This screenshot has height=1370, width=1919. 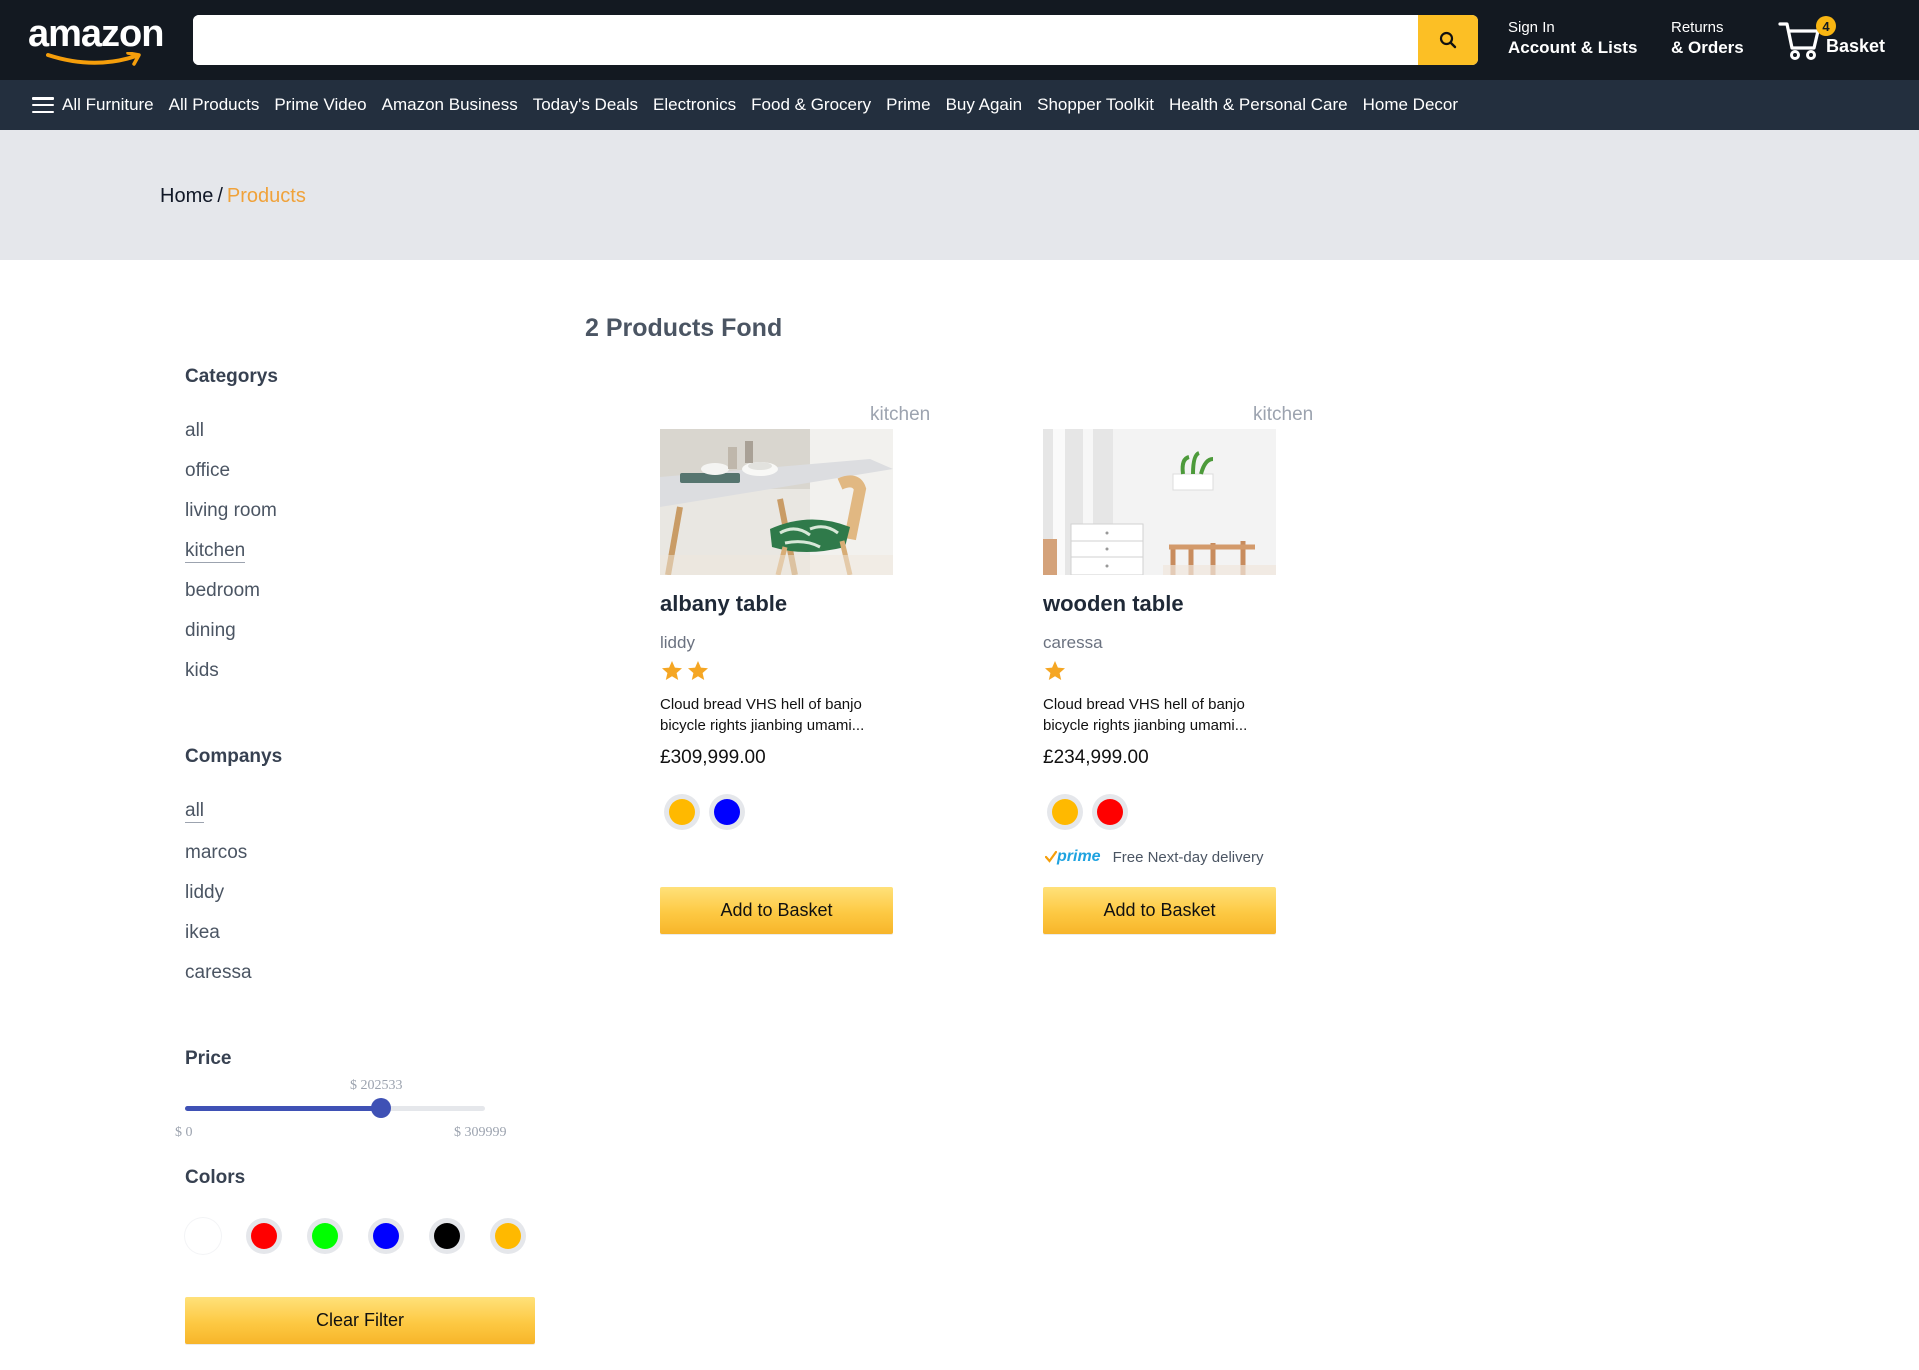 What do you see at coordinates (1572, 39) in the screenshot?
I see `account-lists-link: Sign In Account & Lists` at bounding box center [1572, 39].